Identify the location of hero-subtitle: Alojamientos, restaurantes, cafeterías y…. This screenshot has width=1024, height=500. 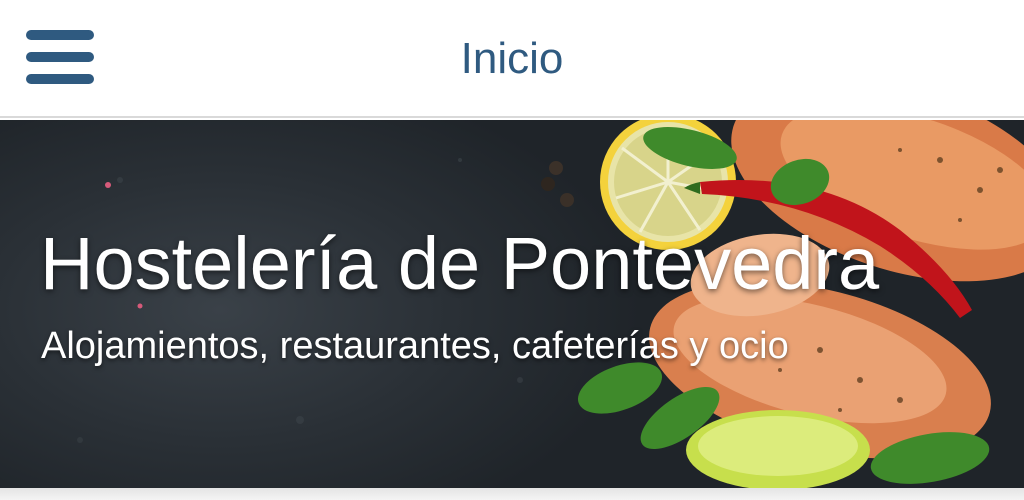
(415, 346).